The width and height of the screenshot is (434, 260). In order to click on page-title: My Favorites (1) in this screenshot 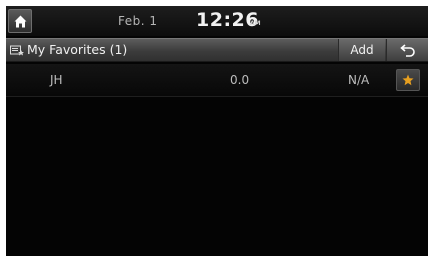, I will do `click(77, 49)`.